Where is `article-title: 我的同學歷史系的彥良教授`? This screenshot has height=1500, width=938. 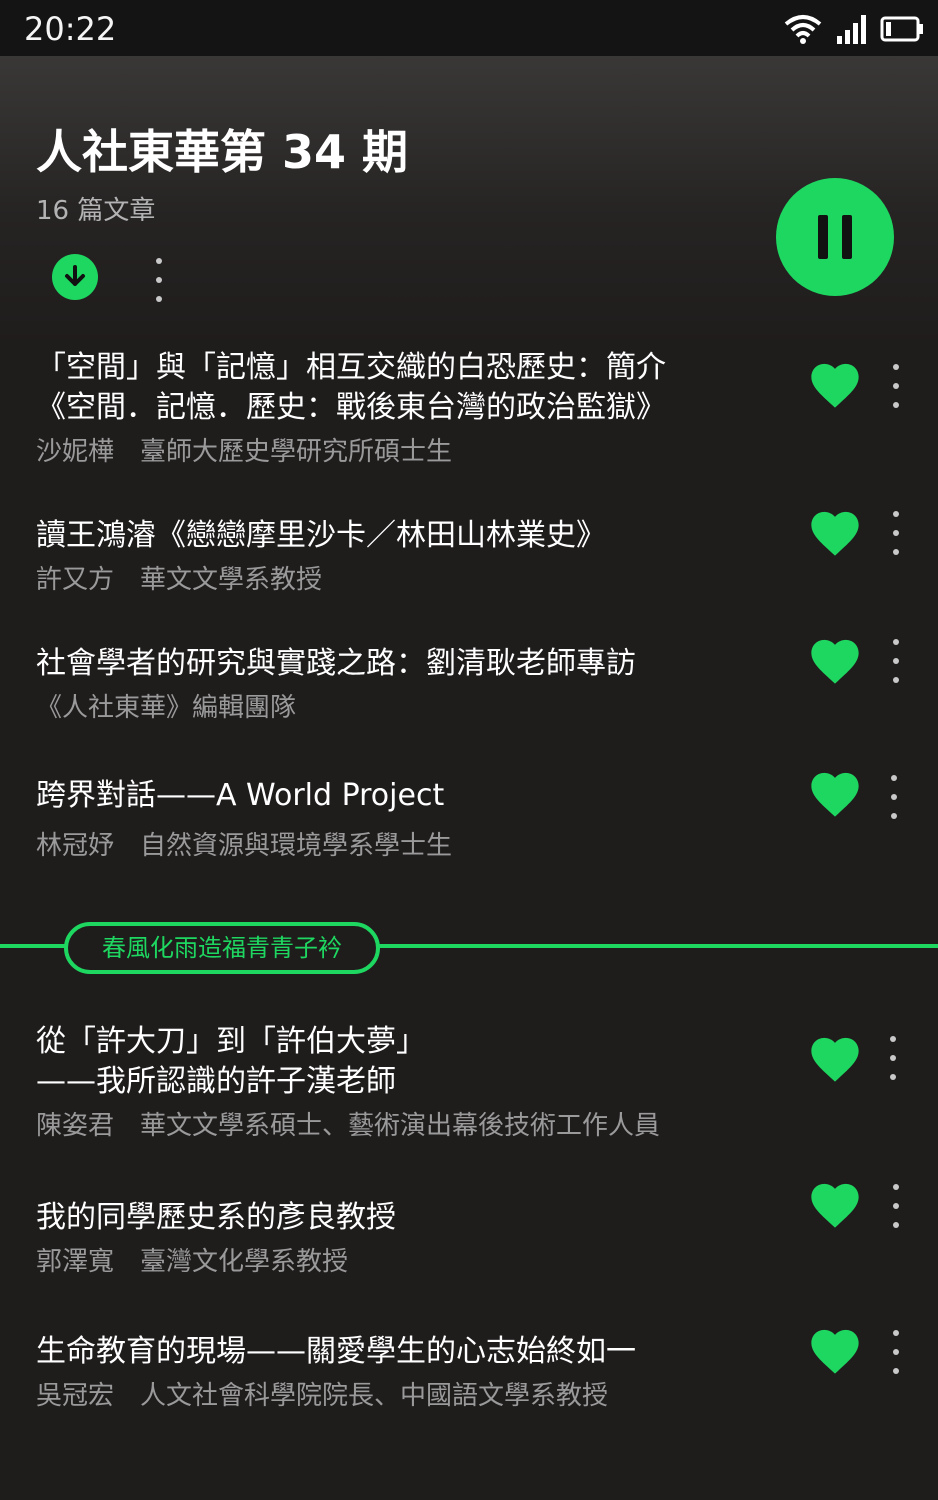
article-title: 我的同學歷史系的彥良教授 is located at coordinates (216, 1217).